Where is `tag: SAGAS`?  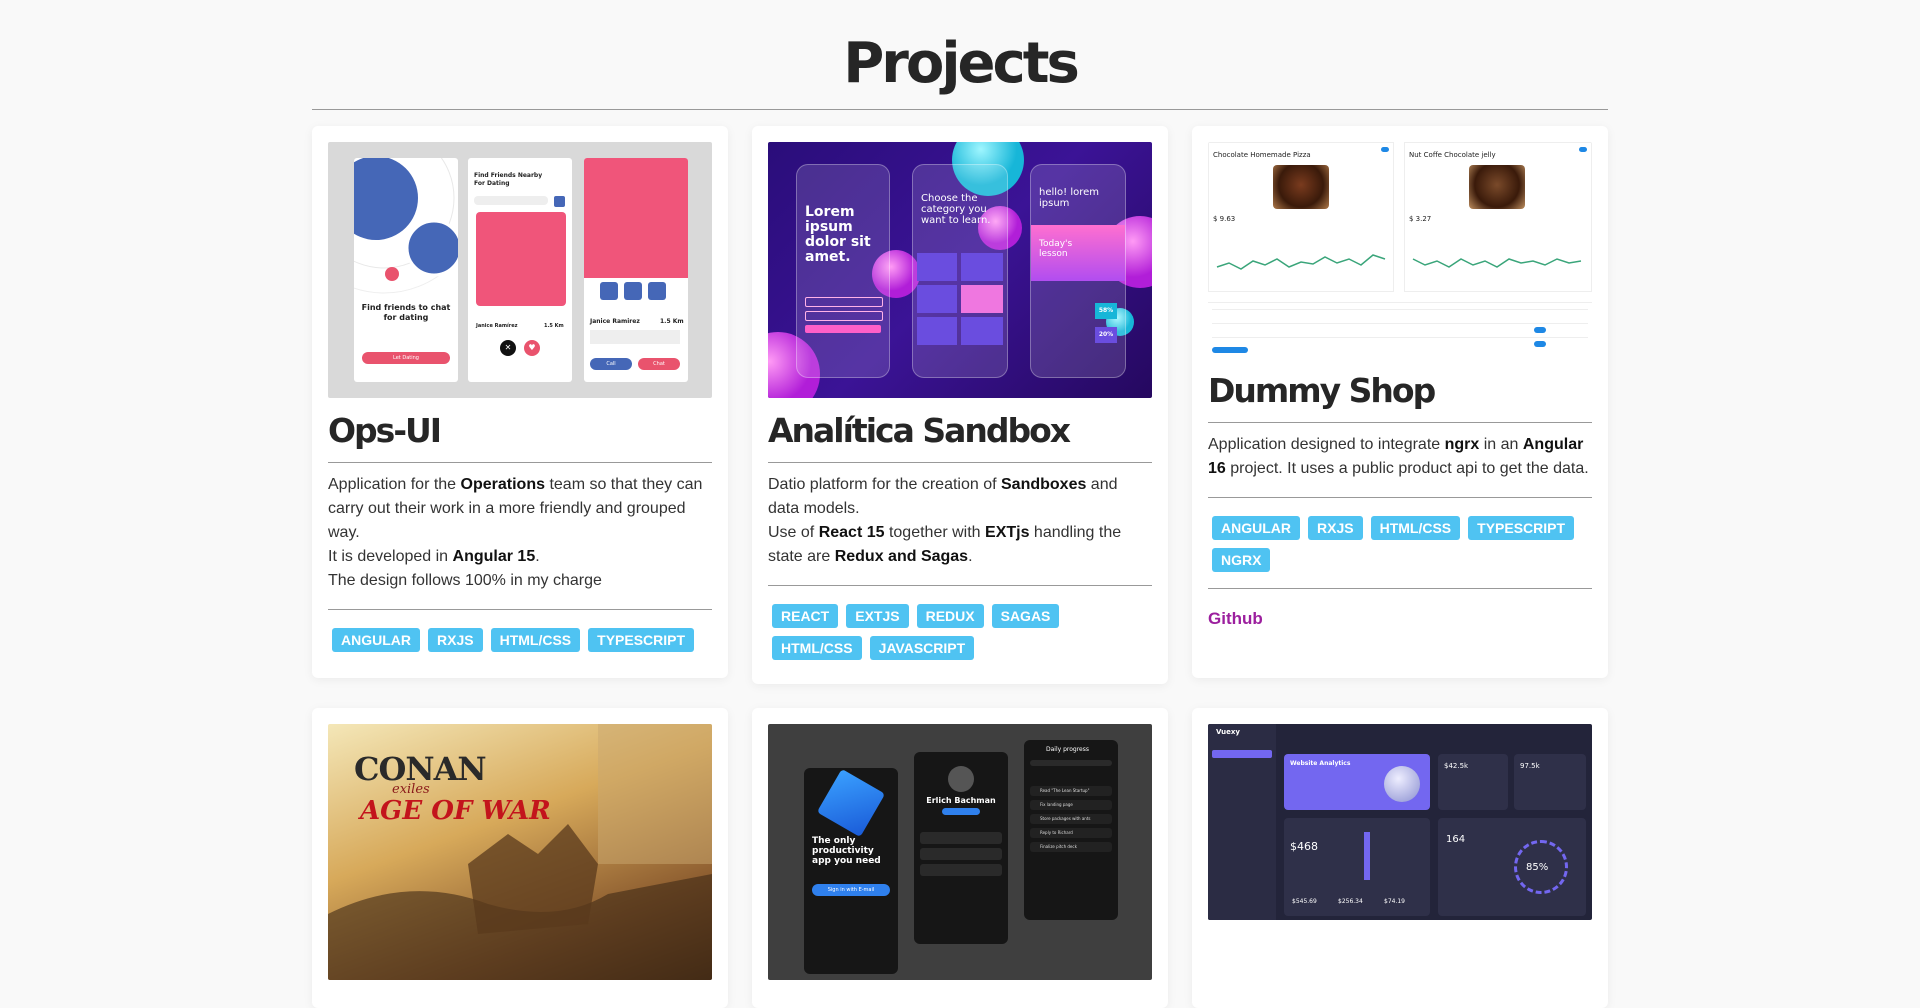 tag: SAGAS is located at coordinates (1025, 616).